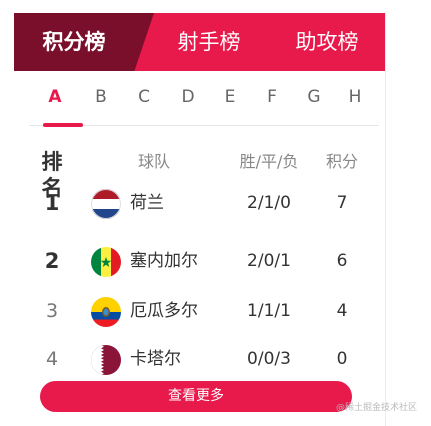 The width and height of the screenshot is (431, 426). I want to click on leaderboard-tabs: 积分榜 射手榜 助攻榜, so click(199, 42).